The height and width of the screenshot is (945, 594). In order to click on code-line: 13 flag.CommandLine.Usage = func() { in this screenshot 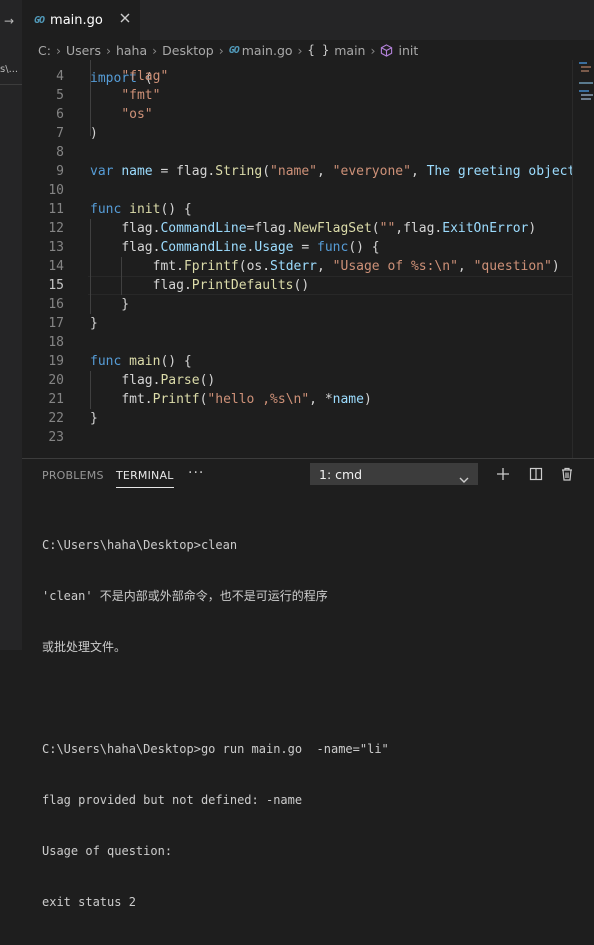, I will do `click(297, 247)`.